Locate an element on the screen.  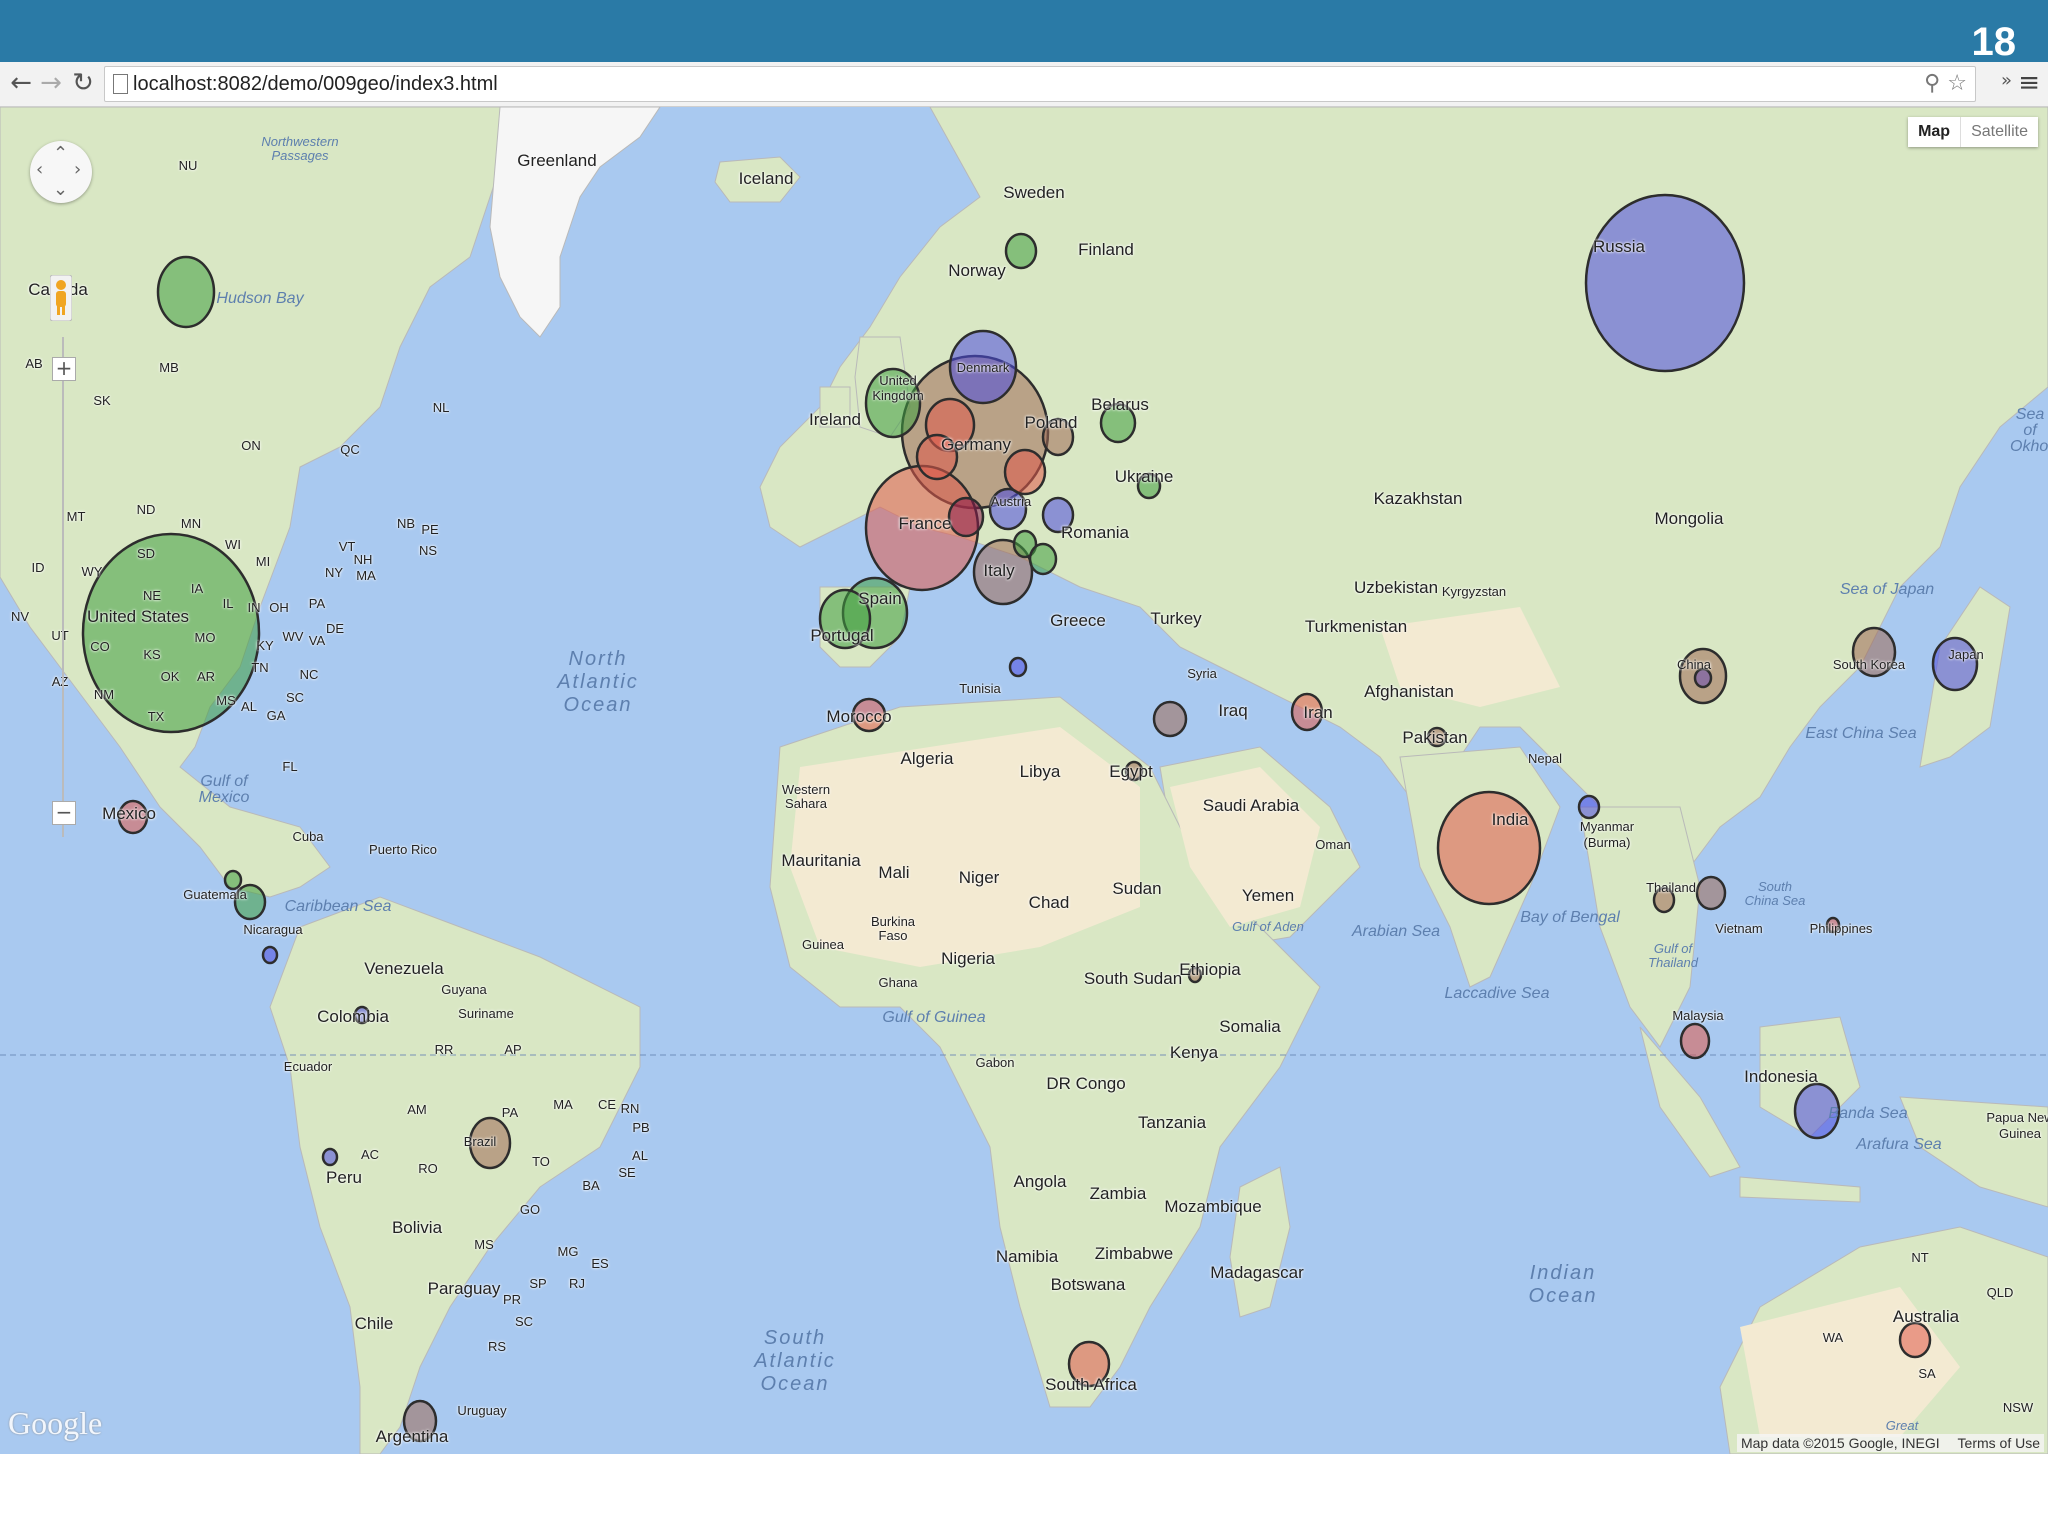
label-libya: Libya is located at coordinates (1040, 771).